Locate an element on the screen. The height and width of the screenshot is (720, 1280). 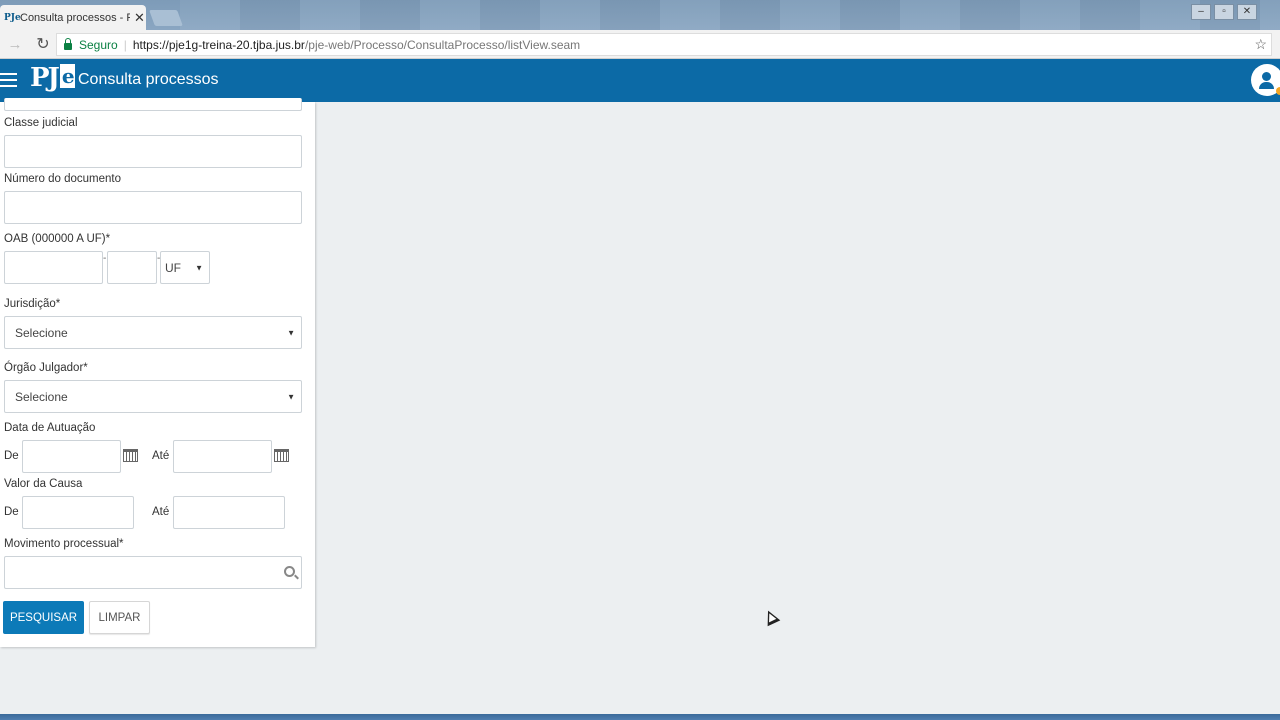
oab-number-input is located at coordinates (53, 267).